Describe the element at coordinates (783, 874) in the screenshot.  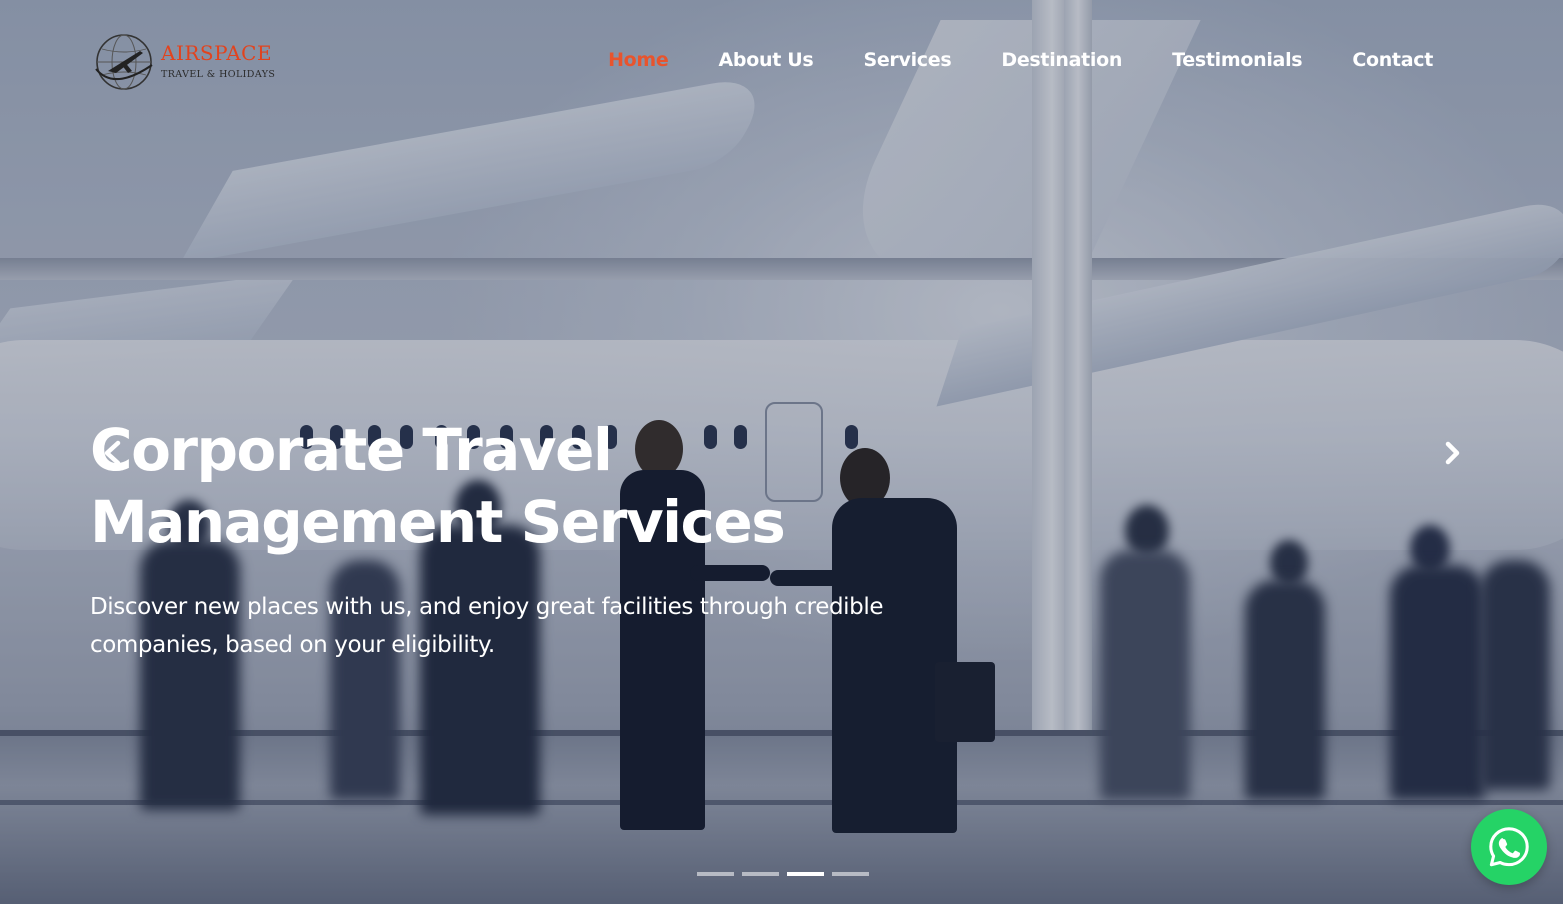
I see `carousel-indicators` at that location.